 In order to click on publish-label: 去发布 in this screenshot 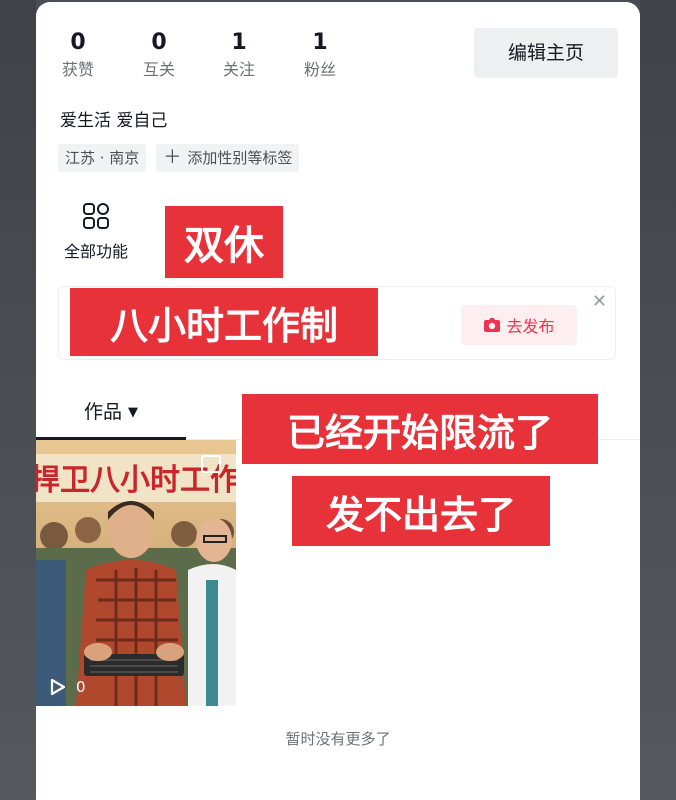, I will do `click(530, 326)`.